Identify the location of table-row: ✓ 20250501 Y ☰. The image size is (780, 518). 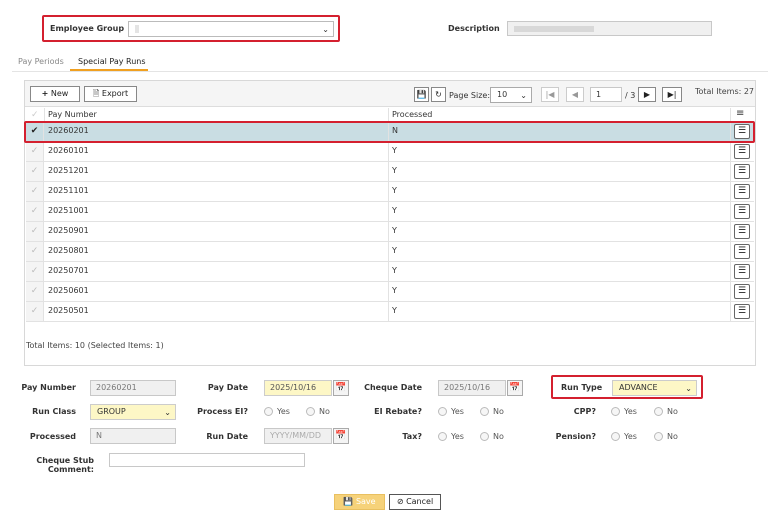
(390, 312).